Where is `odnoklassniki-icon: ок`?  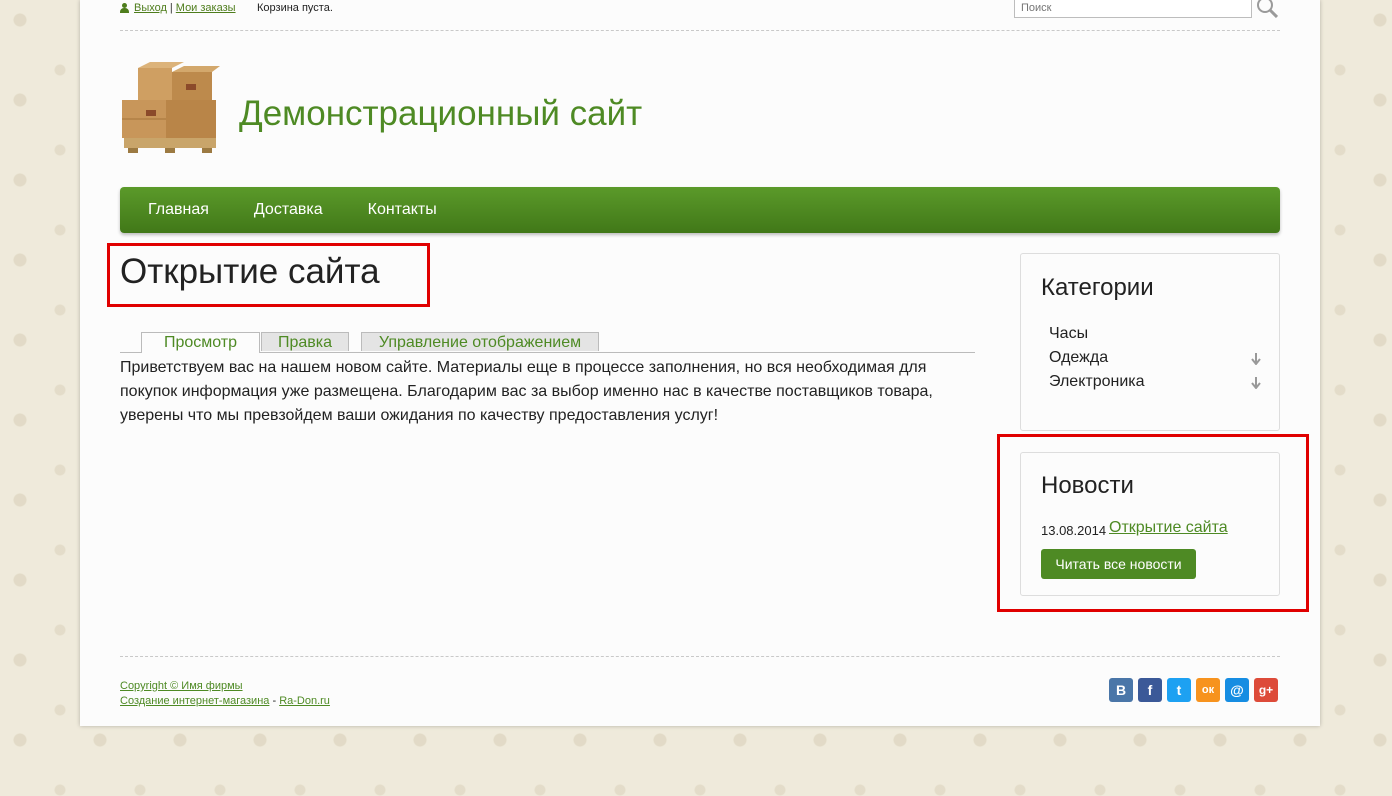
odnoklassniki-icon: ок is located at coordinates (1208, 690).